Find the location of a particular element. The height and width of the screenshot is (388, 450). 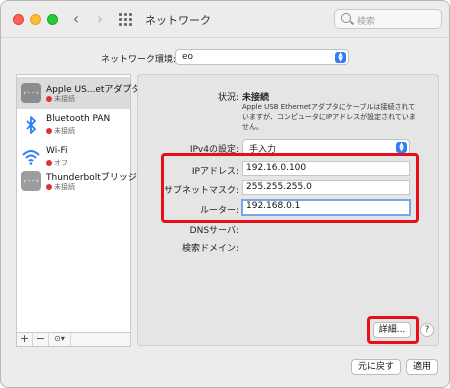

apply-button: 適用 is located at coordinates (422, 367).